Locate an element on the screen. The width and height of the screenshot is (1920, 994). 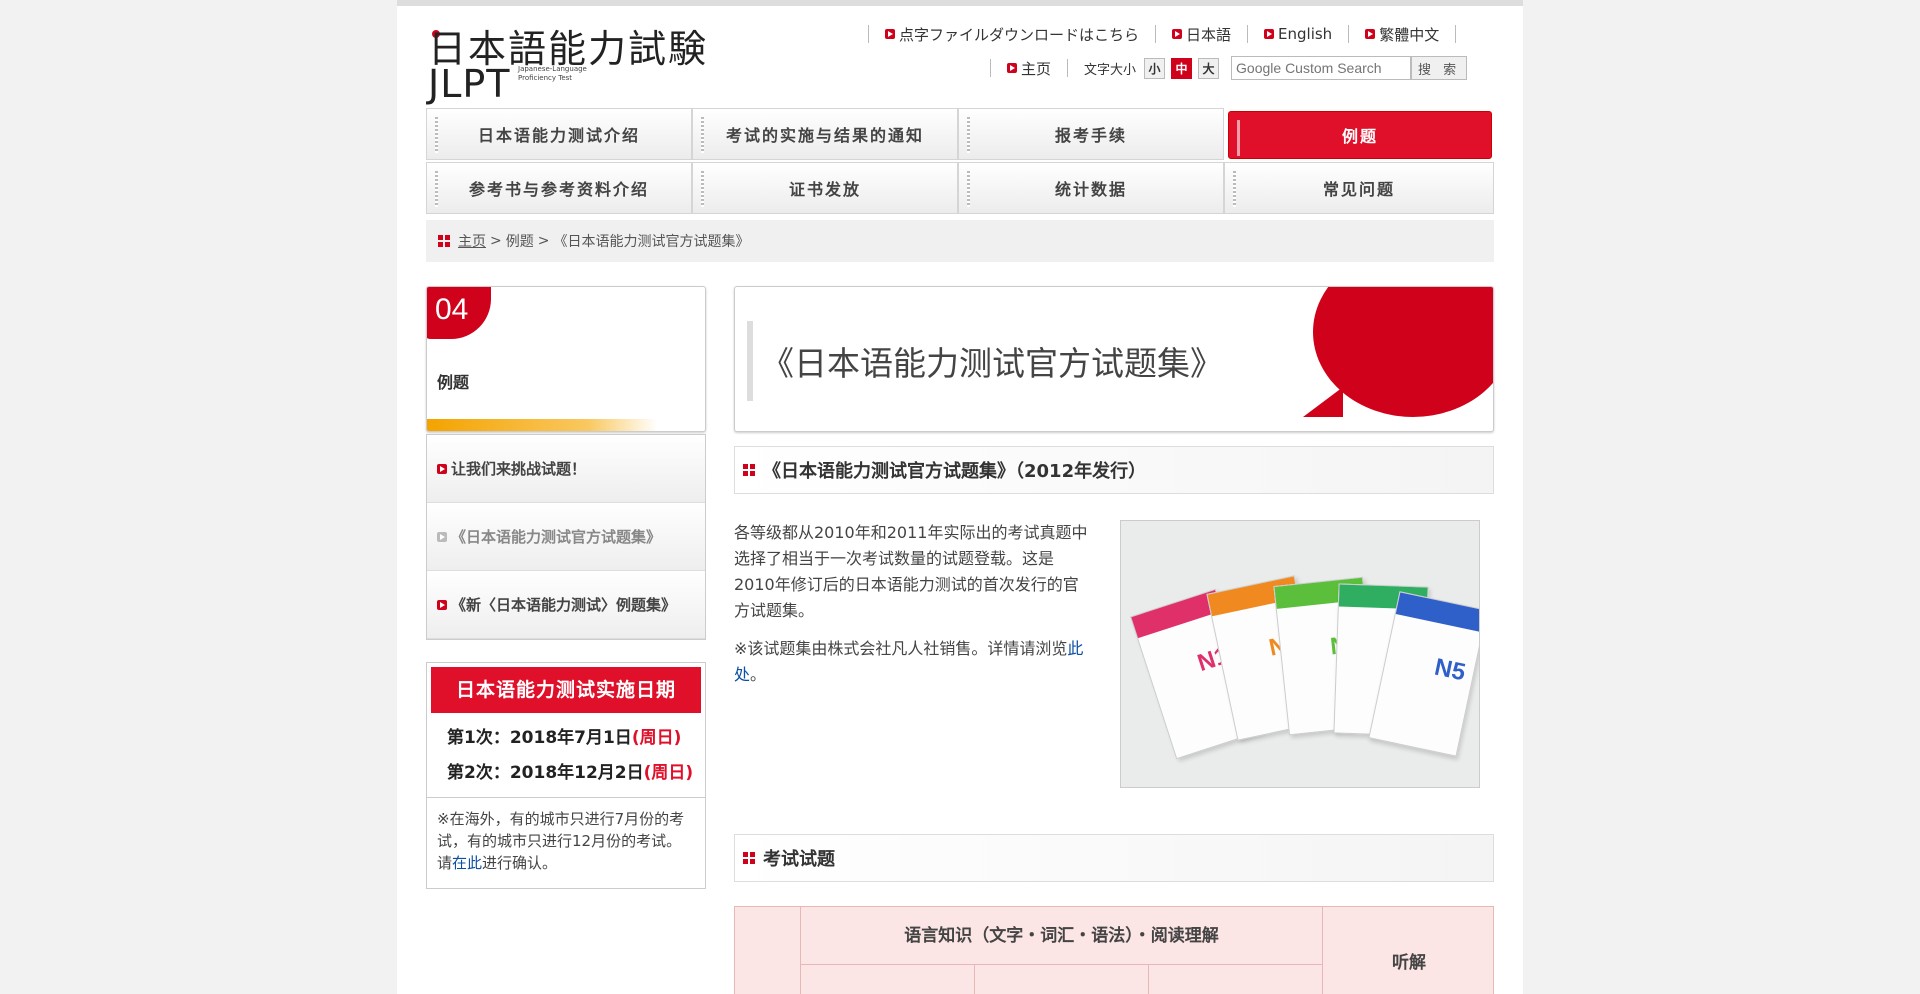
breadcrumb-level1: 例题 is located at coordinates (520, 241).